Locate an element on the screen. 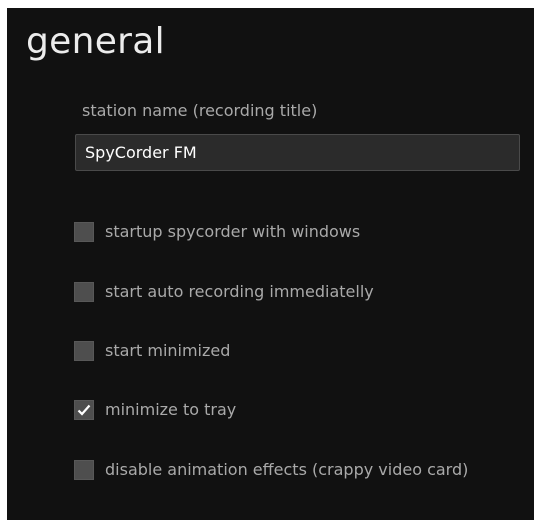 The width and height of the screenshot is (540, 527). auto-recording-checkbox is located at coordinates (84, 292).